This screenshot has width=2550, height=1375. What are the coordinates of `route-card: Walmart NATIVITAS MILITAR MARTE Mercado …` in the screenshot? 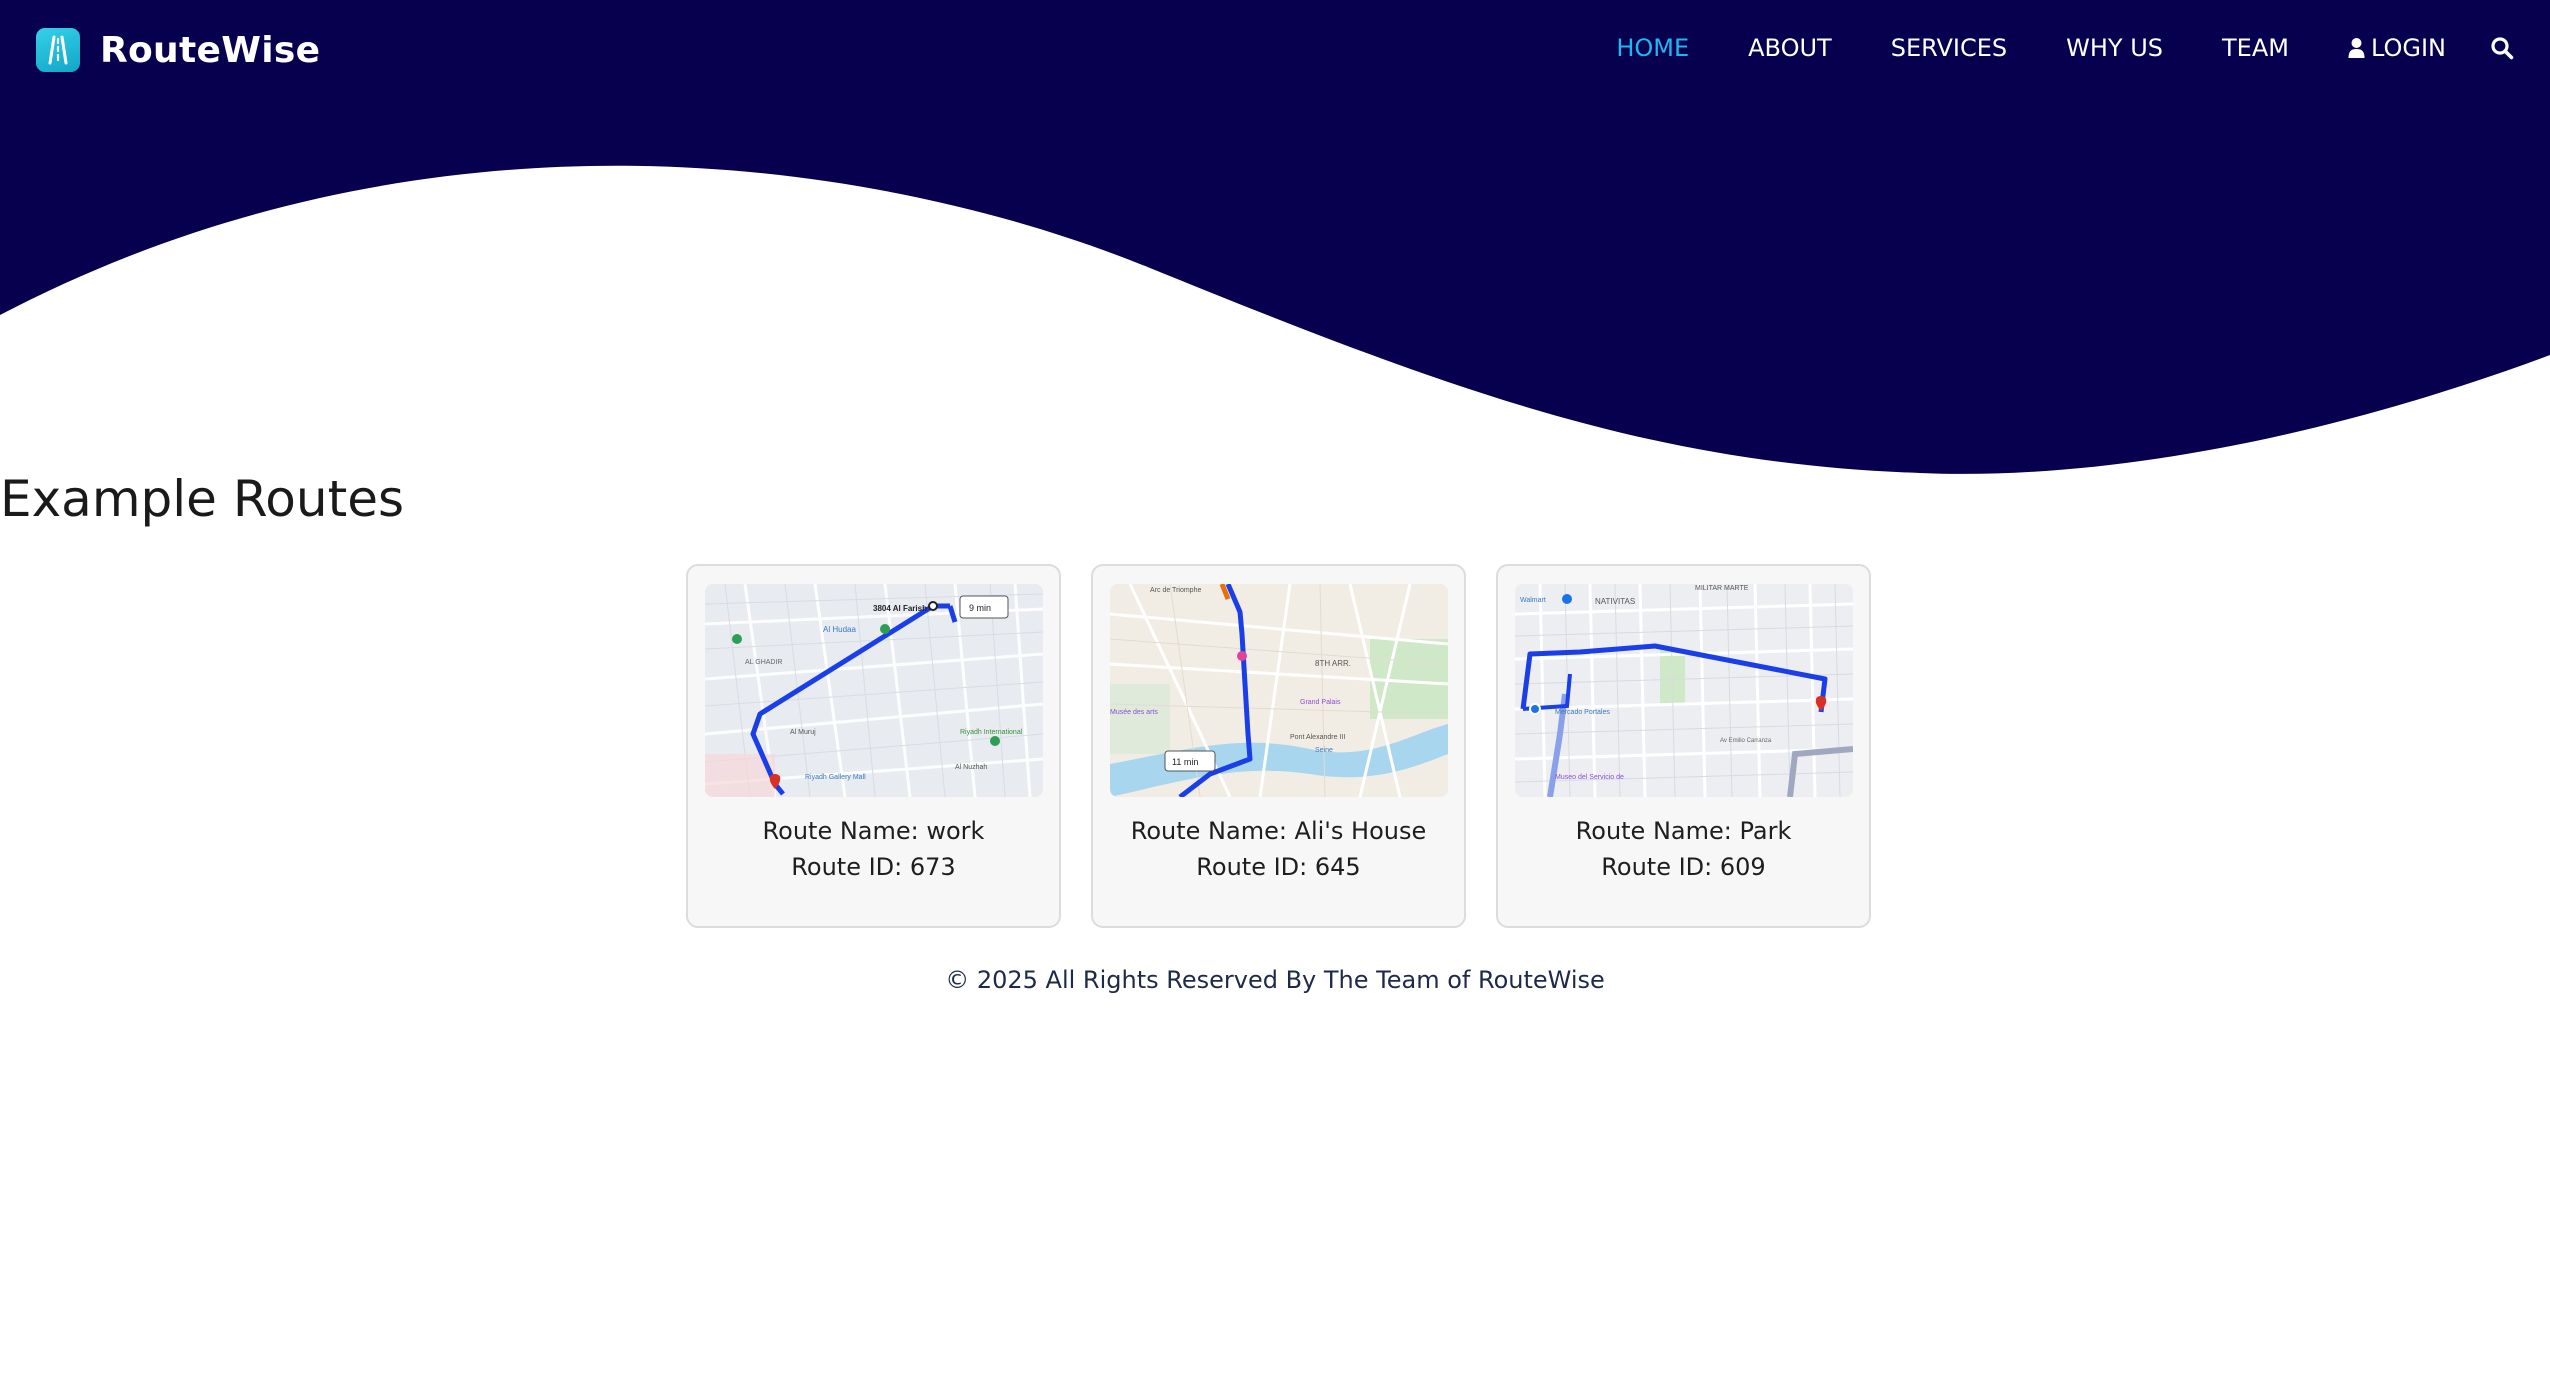 It's located at (1683, 746).